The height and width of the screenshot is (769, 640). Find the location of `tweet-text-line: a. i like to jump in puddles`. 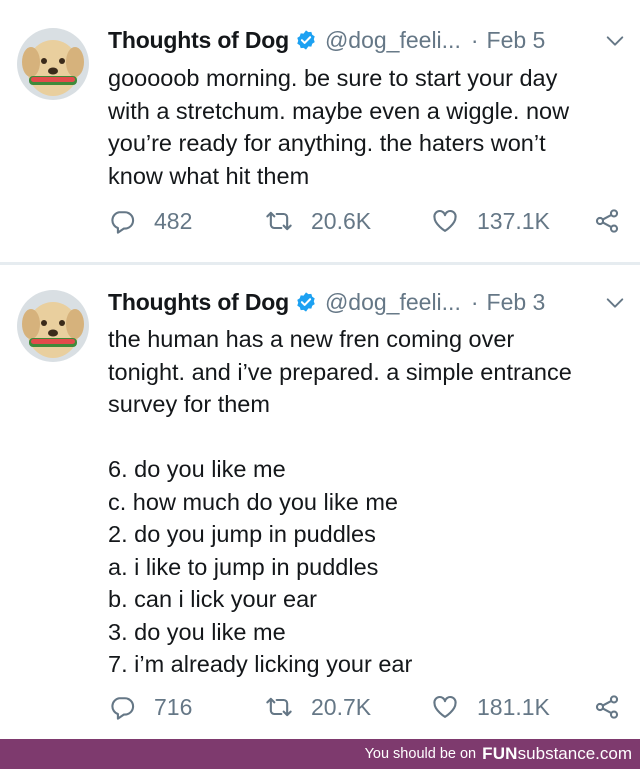

tweet-text-line: a. i like to jump in puddles is located at coordinates (243, 566).